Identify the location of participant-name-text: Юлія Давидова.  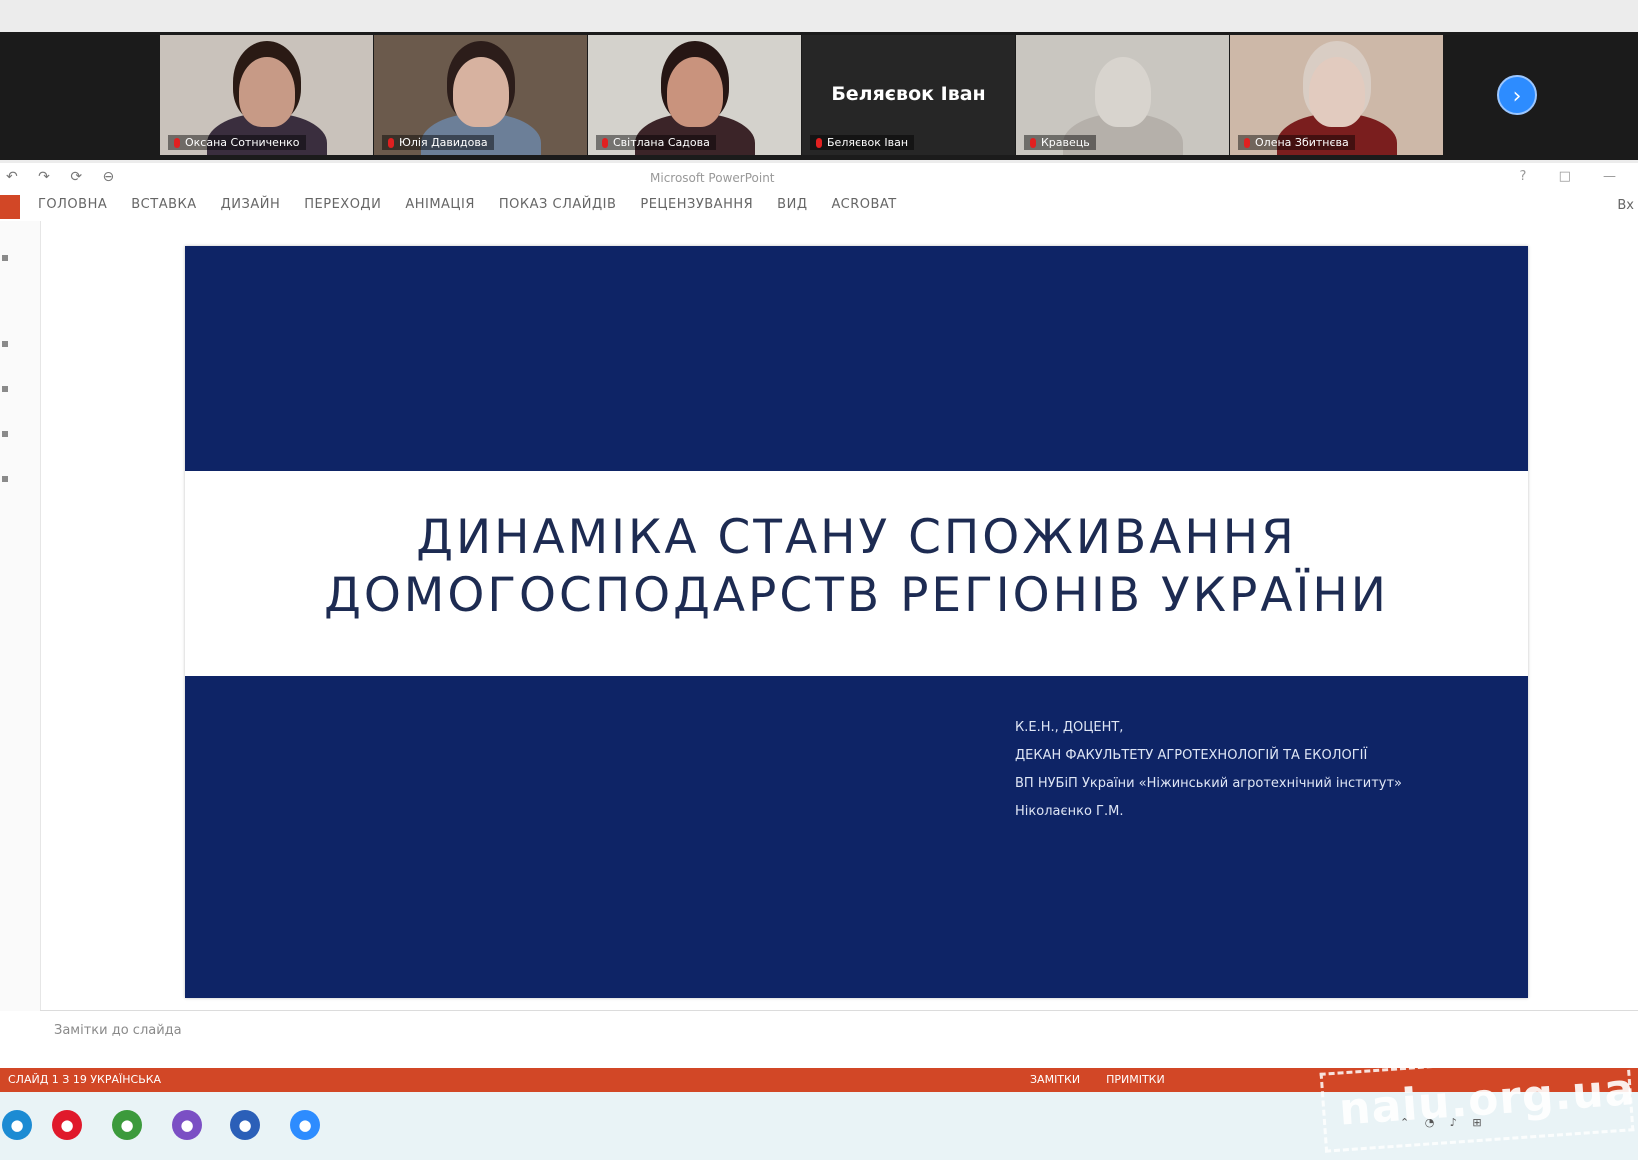
(443, 142).